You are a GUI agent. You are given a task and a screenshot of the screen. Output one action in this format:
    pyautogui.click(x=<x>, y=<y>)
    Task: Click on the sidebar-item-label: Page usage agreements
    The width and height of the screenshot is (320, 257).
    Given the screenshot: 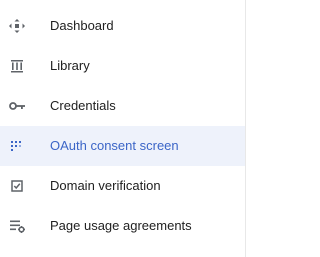 What is the action you would take?
    pyautogui.click(x=121, y=225)
    